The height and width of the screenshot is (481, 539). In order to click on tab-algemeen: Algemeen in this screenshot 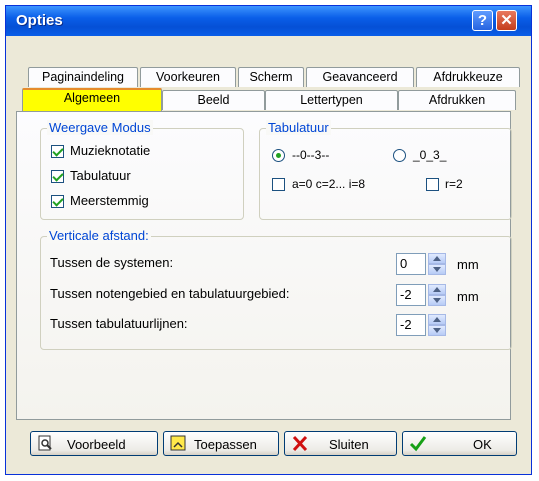, I will do `click(92, 99)`.